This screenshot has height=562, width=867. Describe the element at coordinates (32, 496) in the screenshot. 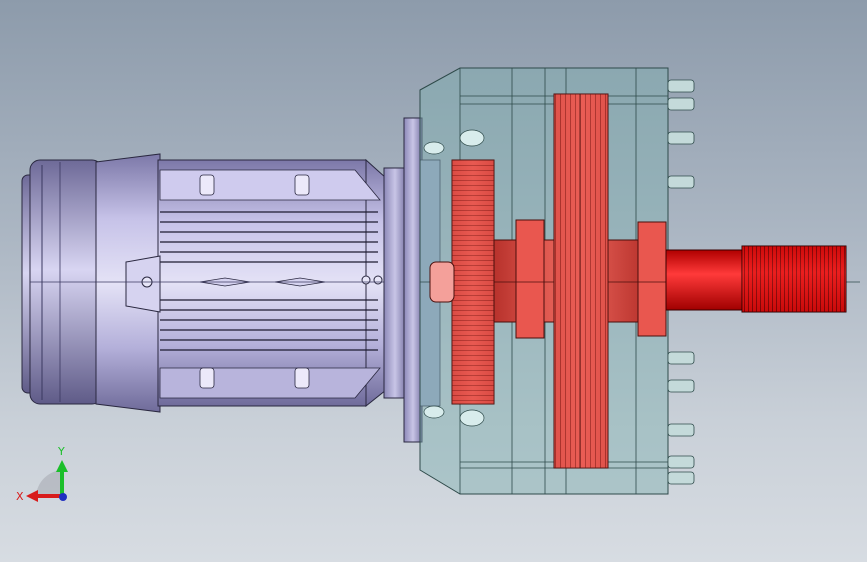

I see `x-axis-arrowhead` at that location.